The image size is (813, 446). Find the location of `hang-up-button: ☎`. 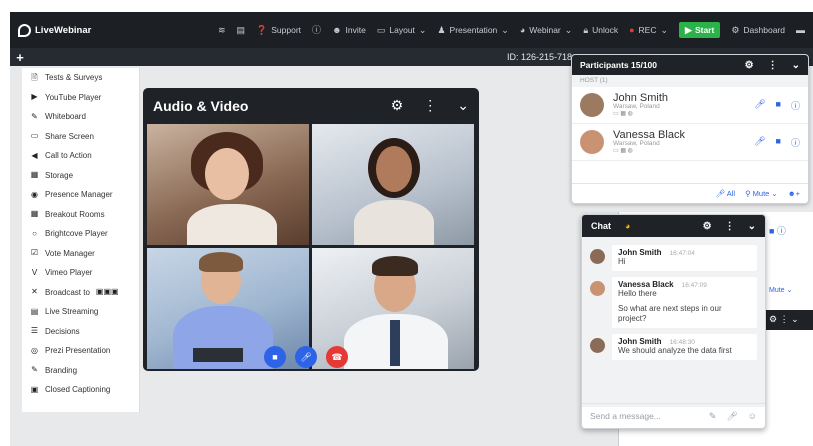

hang-up-button: ☎ is located at coordinates (337, 357).